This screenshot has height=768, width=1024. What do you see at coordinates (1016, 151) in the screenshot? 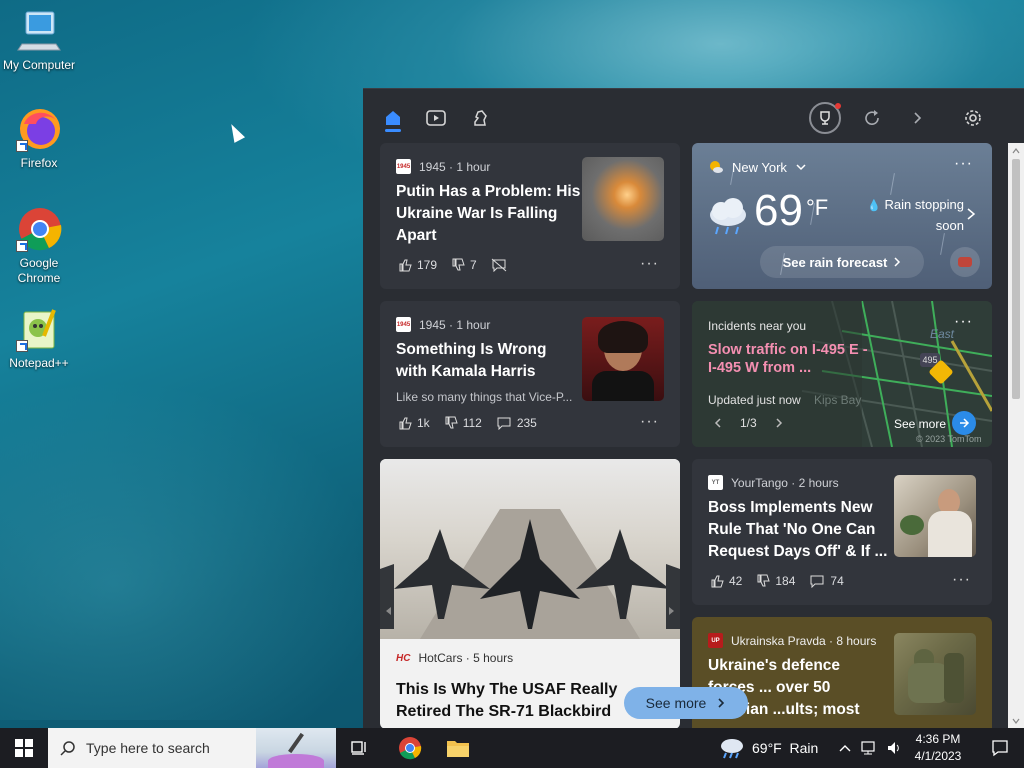
I see `scroll-up-icon` at bounding box center [1016, 151].